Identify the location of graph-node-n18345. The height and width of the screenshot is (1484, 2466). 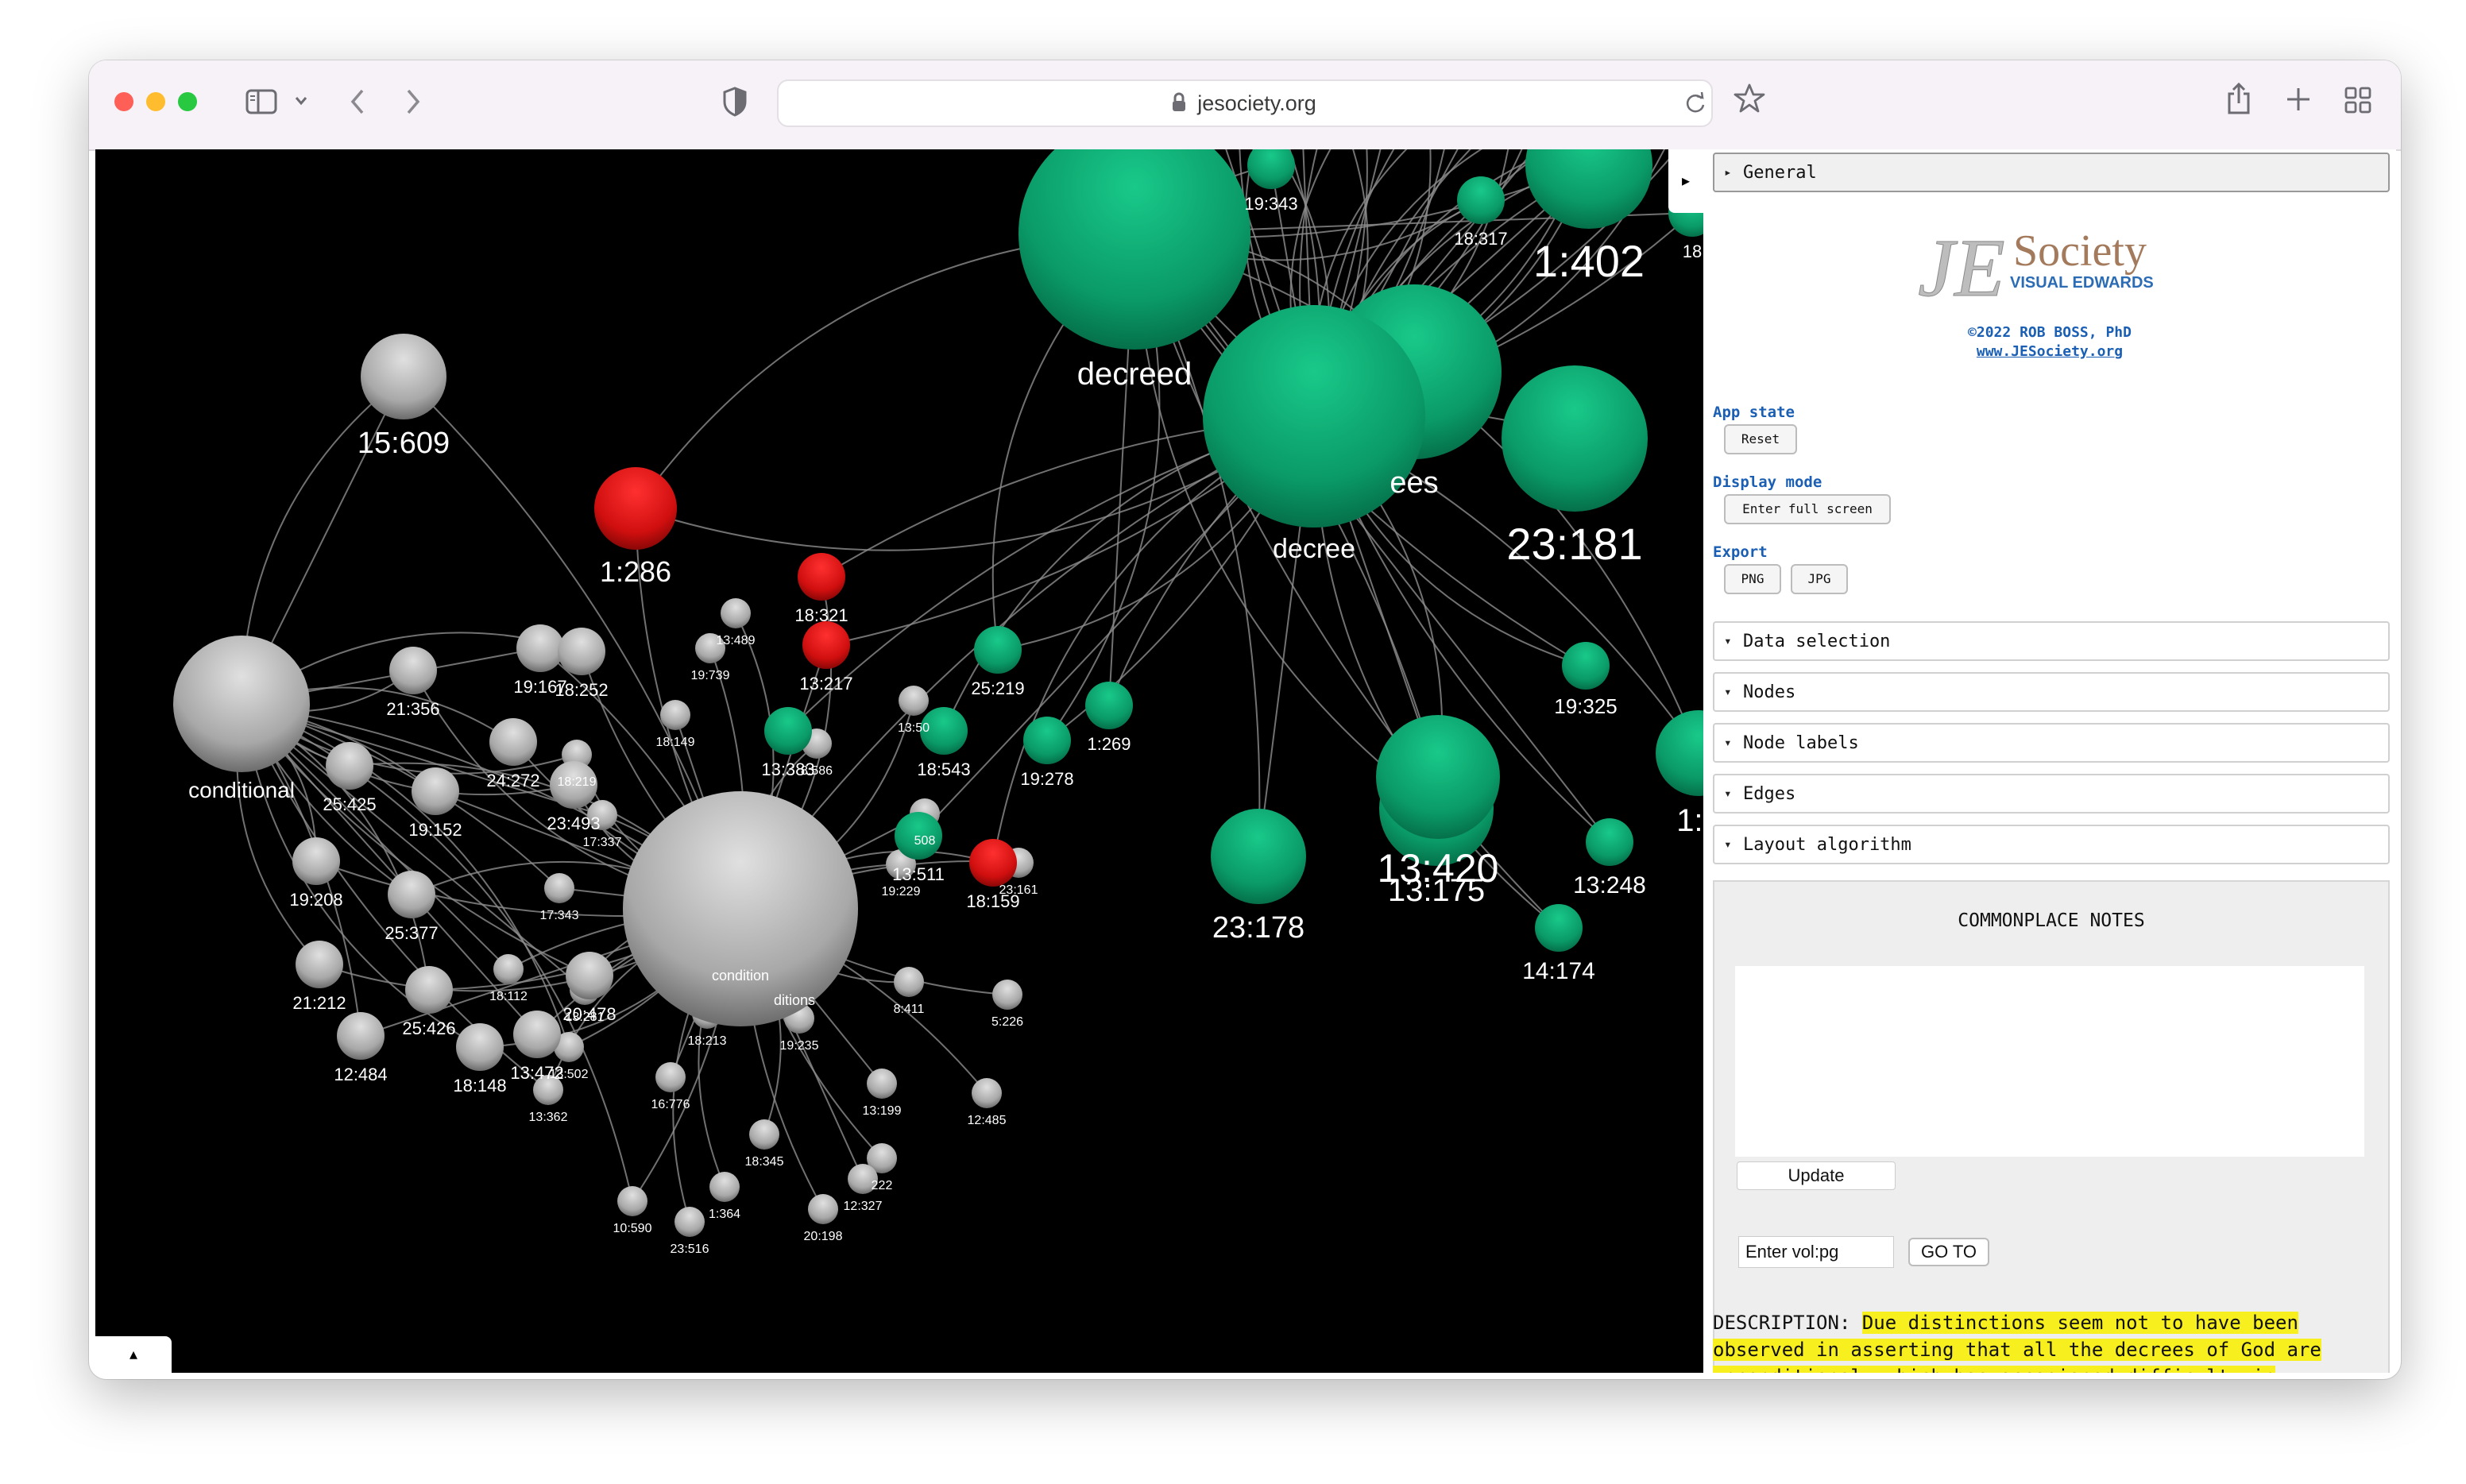
(764, 1134).